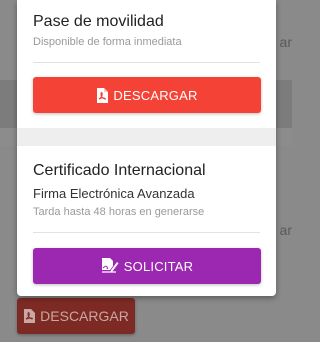 The height and width of the screenshot is (342, 320). What do you see at coordinates (119, 170) in the screenshot?
I see `certificate-title: Certificado Internacional` at bounding box center [119, 170].